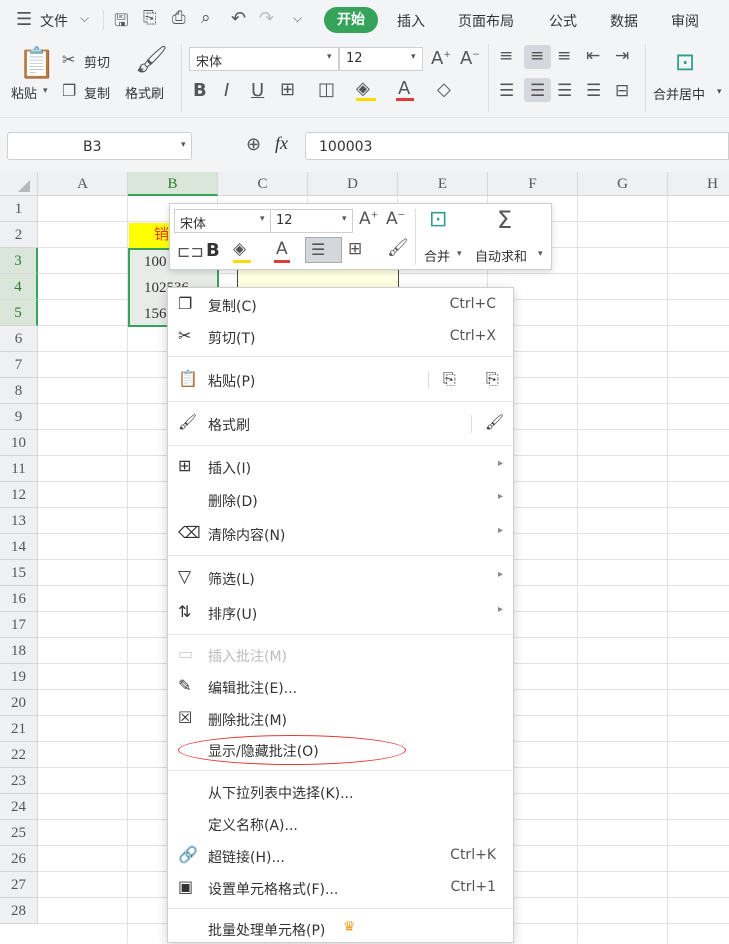 This screenshot has width=729, height=944. What do you see at coordinates (19, 651) in the screenshot?
I see `row-header: 18` at bounding box center [19, 651].